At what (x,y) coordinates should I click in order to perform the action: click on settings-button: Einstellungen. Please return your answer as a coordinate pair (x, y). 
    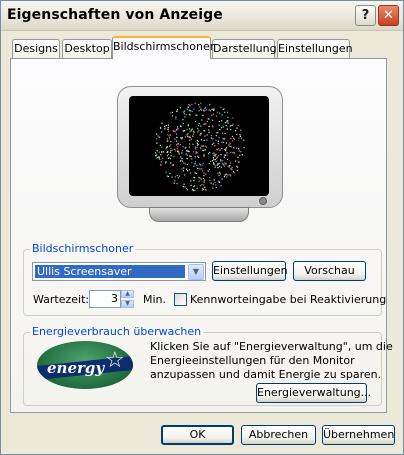
    Looking at the image, I should click on (250, 271).